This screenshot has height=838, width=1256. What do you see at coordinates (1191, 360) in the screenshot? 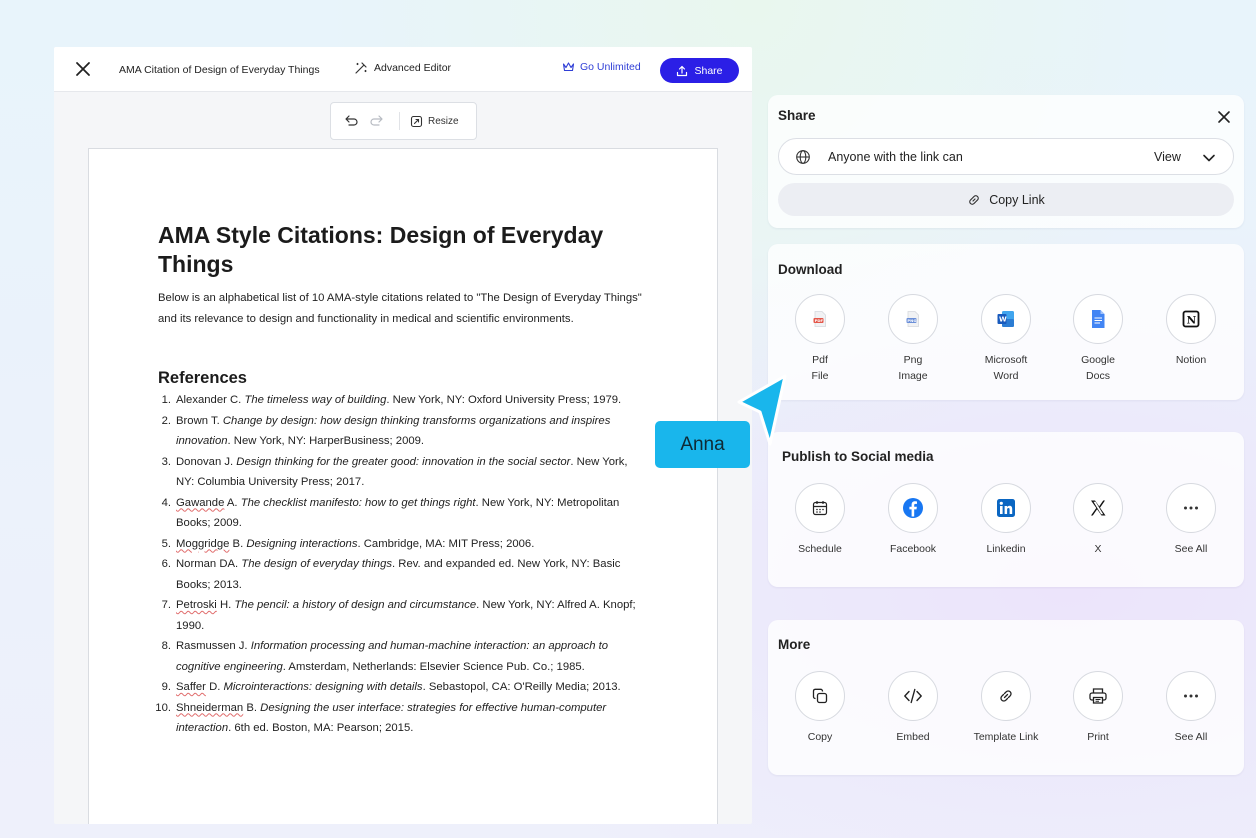
I see `download-label: Notion` at bounding box center [1191, 360].